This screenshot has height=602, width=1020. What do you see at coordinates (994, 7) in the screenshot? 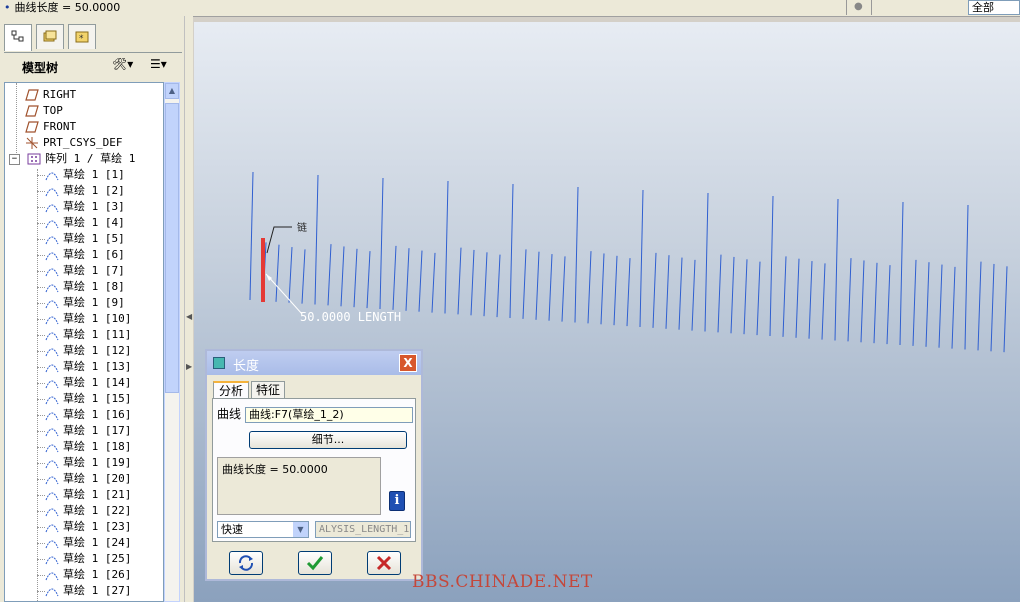
I see `selection-filter-select: 全部` at bounding box center [994, 7].